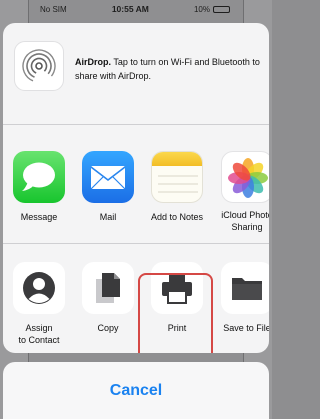  Describe the element at coordinates (245, 288) in the screenshot. I see `folder-icon` at that location.